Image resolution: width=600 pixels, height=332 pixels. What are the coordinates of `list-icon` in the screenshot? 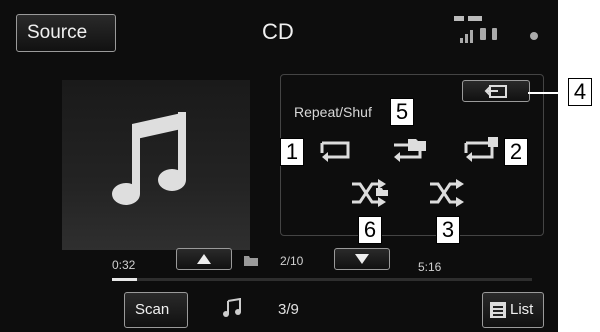 It's located at (498, 310).